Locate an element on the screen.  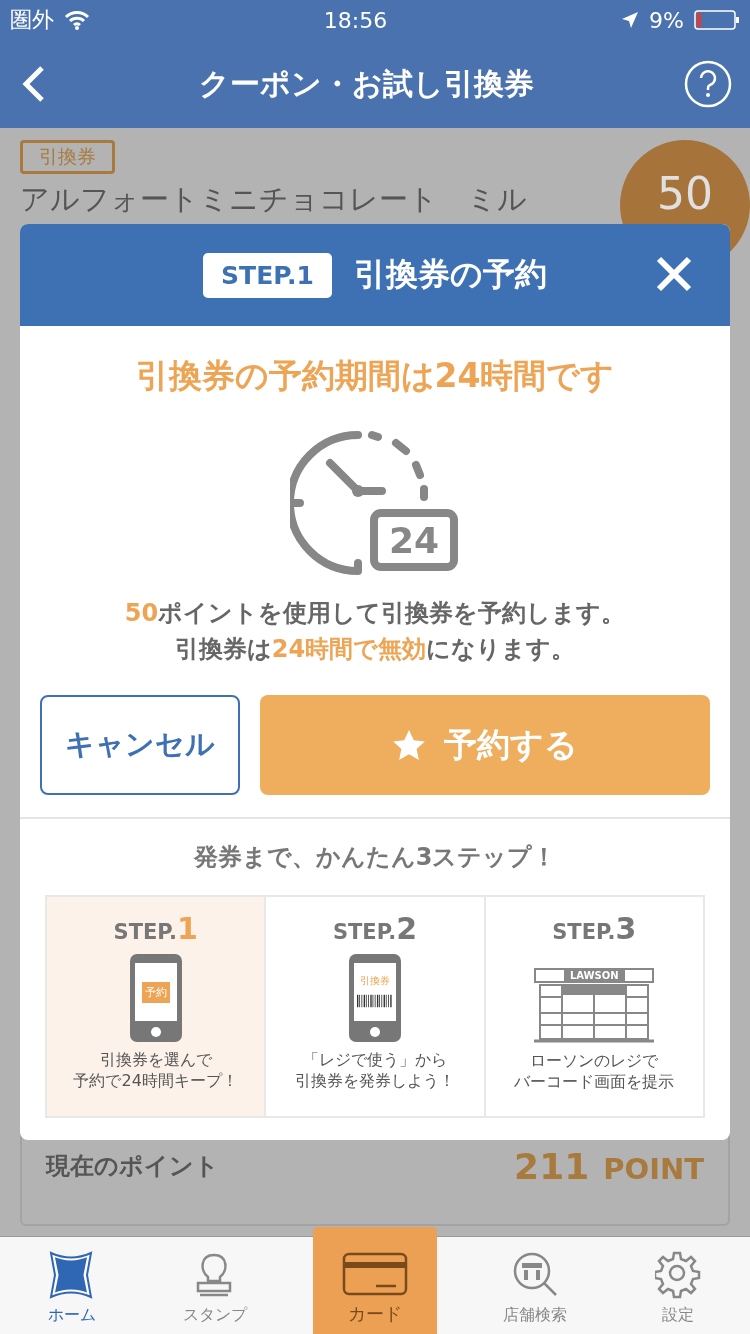
notice-text: 引換券は24時間で無効になります。 is located at coordinates (375, 649).